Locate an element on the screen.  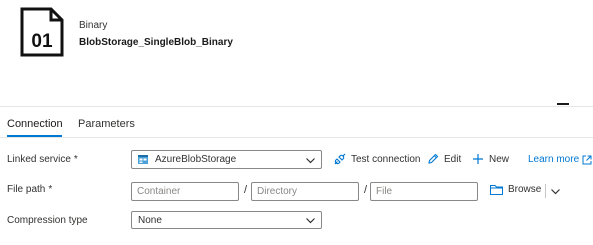
linked-service-value: AzureBlobStorage is located at coordinates (196, 159).